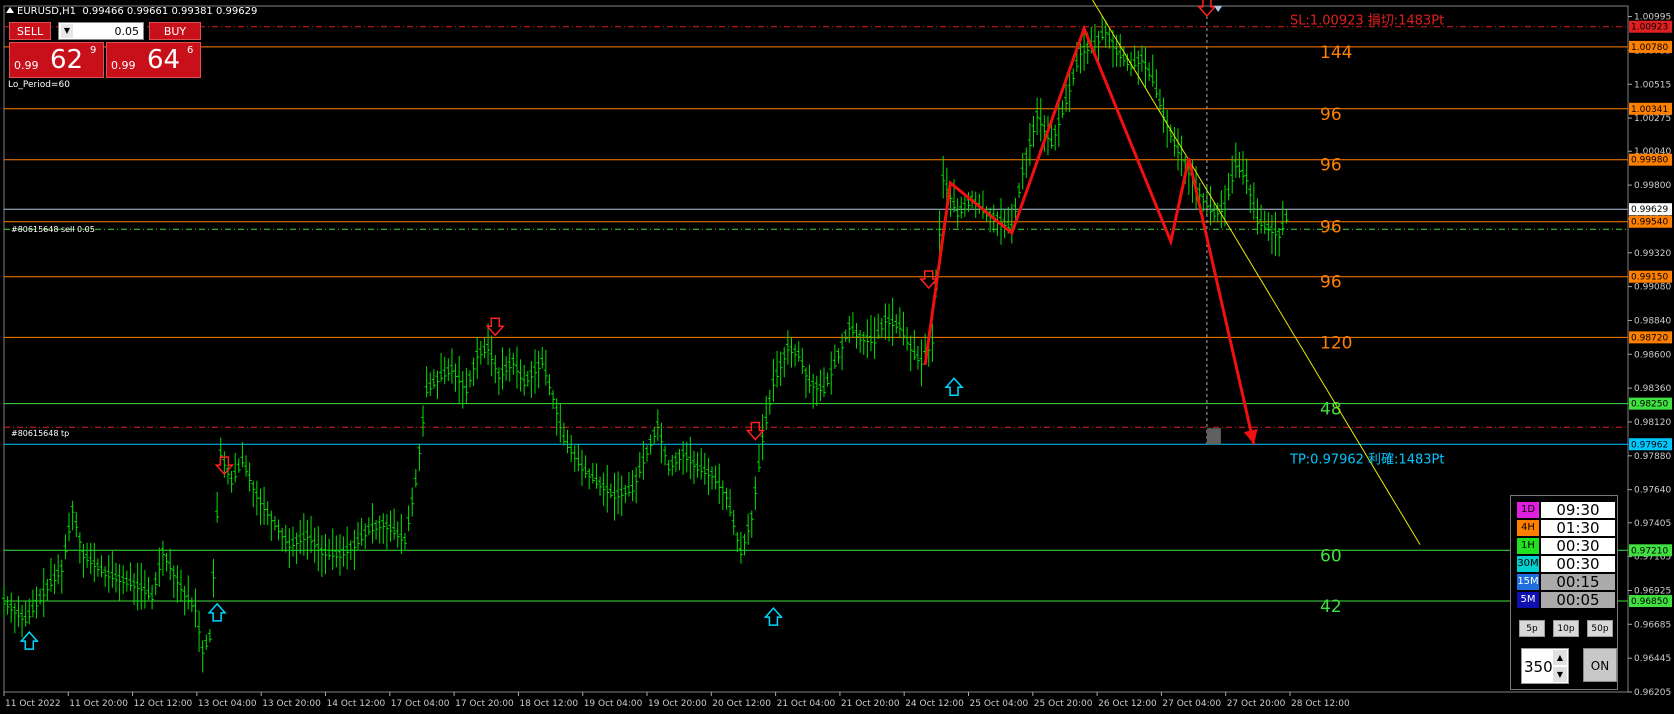  I want to click on time-tick-label: 19 Oct 20:00, so click(677, 704).